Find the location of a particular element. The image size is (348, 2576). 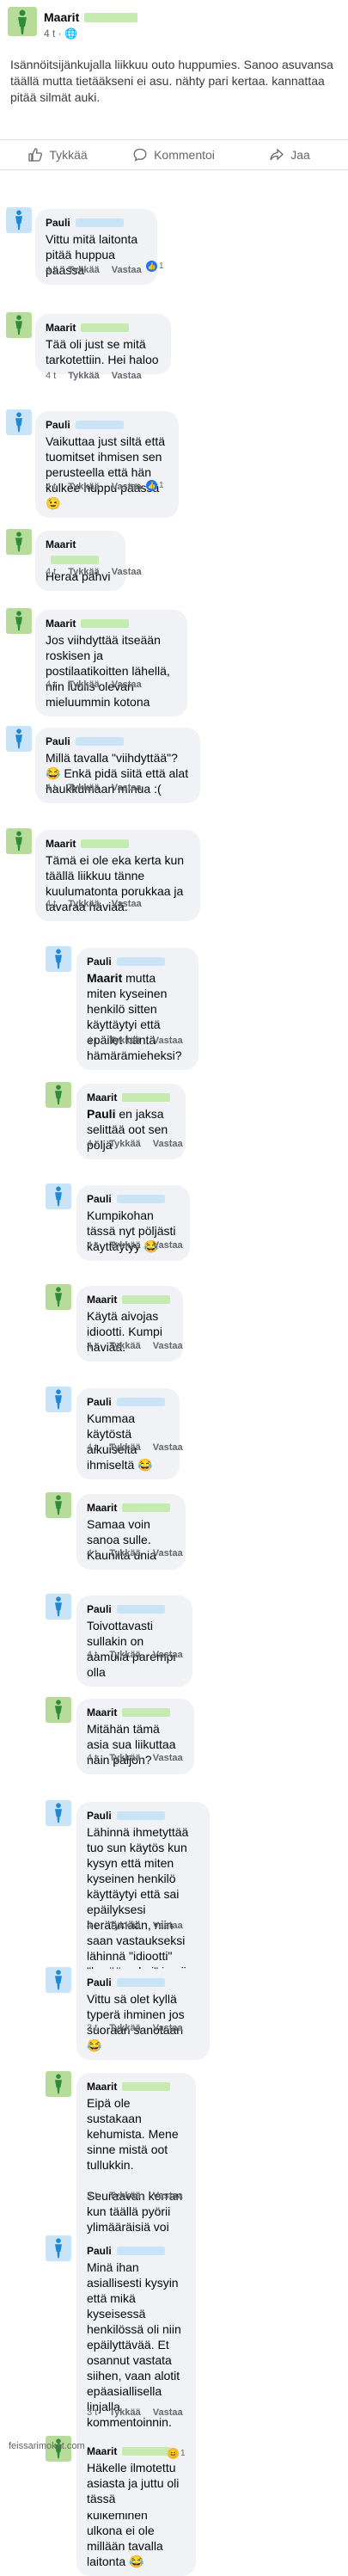

mention-link: Pauli is located at coordinates (101, 1114).